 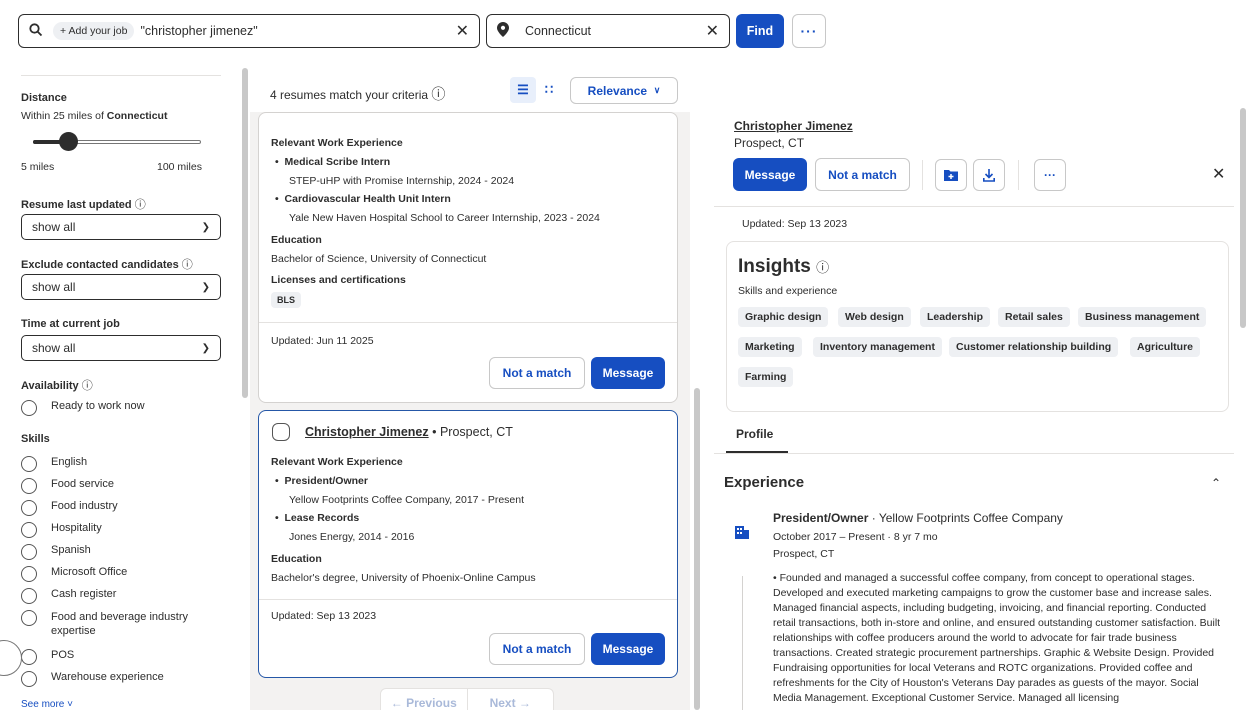 What do you see at coordinates (74, 574) in the screenshot?
I see `skill-checkbox: Microsoft Office` at bounding box center [74, 574].